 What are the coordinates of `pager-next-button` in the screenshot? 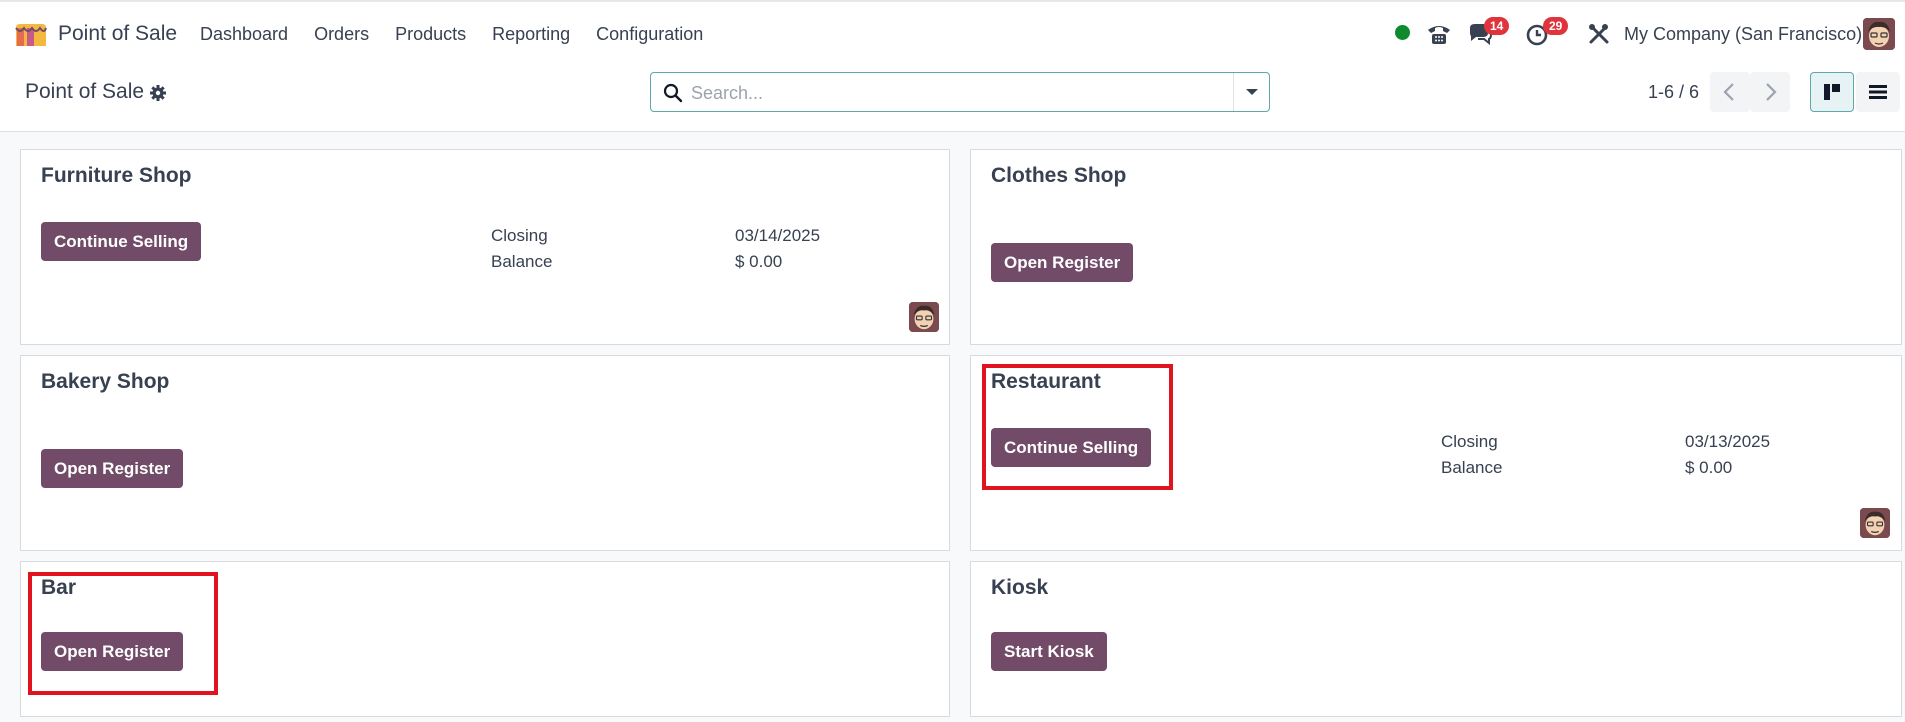 It's located at (1770, 92).